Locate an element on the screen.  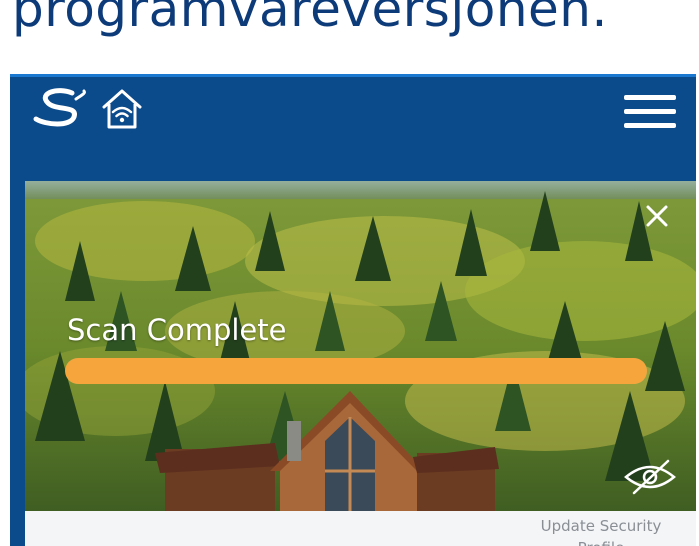
hamburger-menu-icon is located at coordinates (650, 112).